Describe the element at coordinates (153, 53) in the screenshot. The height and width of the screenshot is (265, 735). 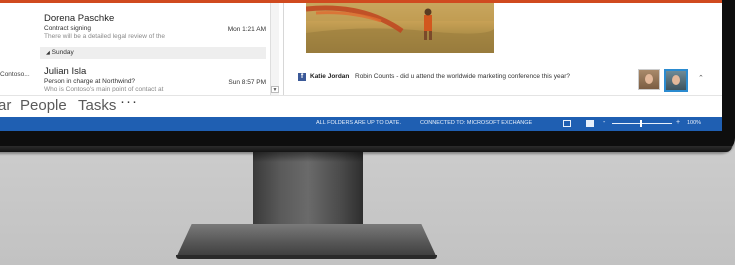
I see `date-group-header: ◢ Sunday` at that location.